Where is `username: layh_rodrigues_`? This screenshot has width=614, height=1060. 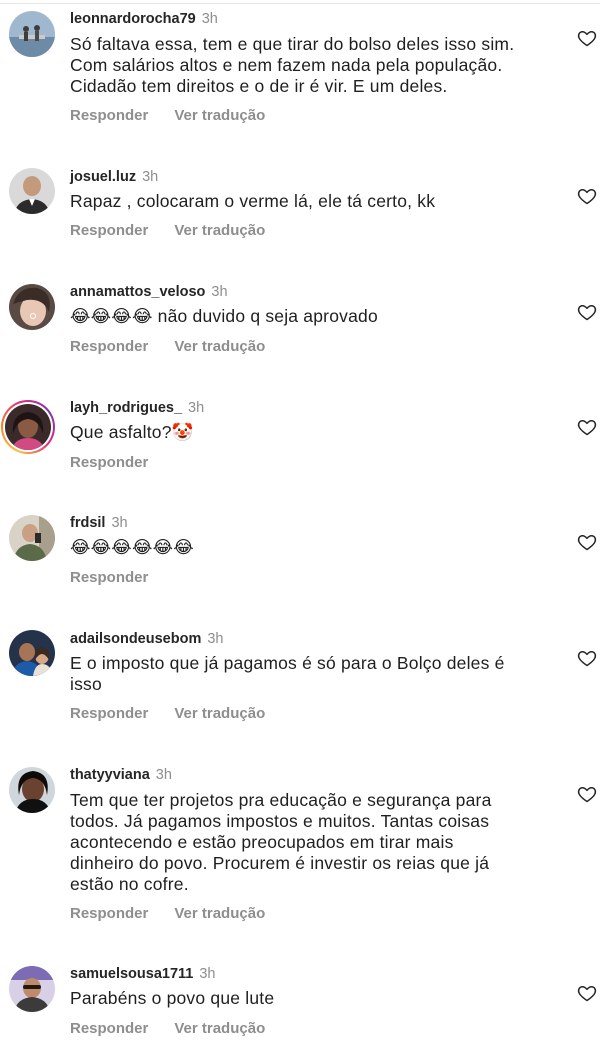
username: layh_rodrigues_ is located at coordinates (126, 408).